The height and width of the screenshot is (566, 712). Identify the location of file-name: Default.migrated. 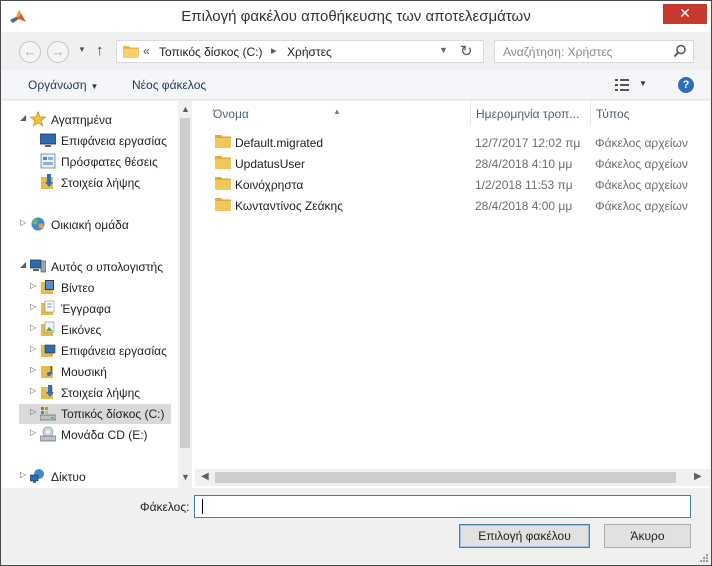
(279, 143).